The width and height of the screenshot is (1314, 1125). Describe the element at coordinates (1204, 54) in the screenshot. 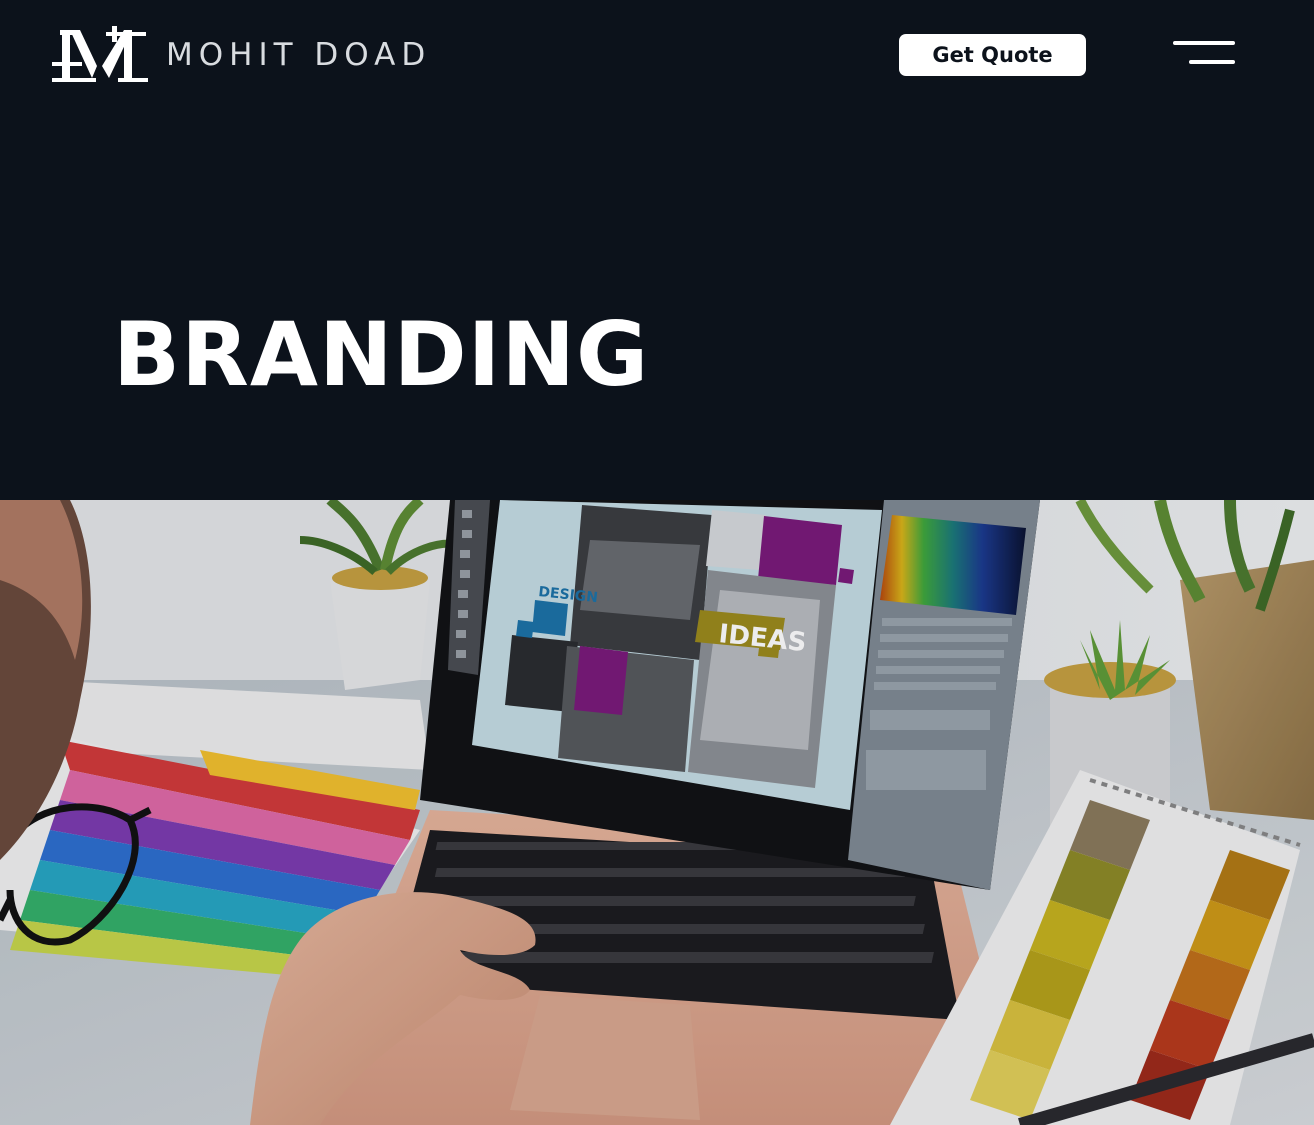

I see `hamburger-menu-icon` at that location.